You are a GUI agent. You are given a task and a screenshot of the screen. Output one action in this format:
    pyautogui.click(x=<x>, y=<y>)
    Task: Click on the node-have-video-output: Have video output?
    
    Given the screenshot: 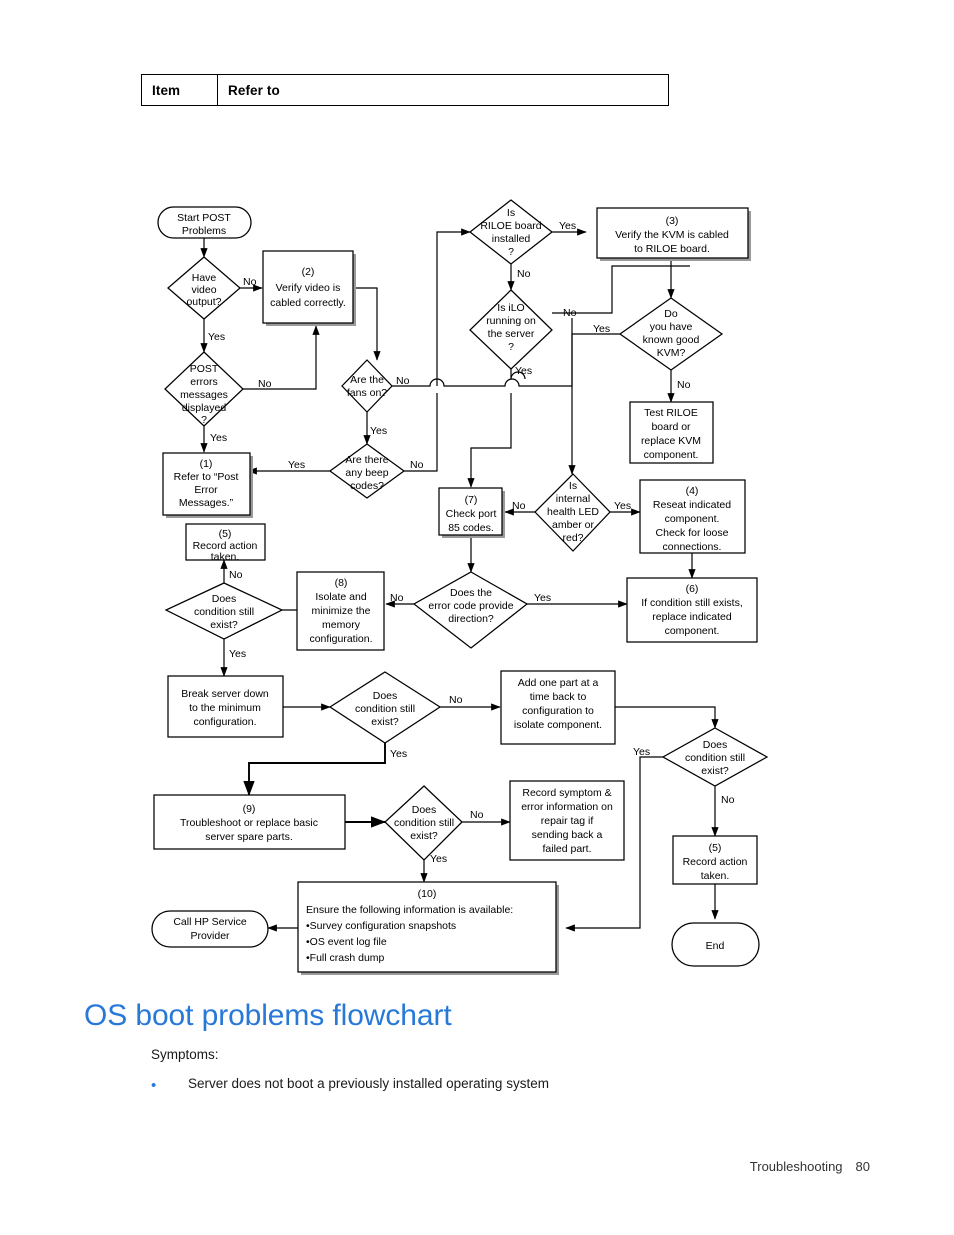 What is the action you would take?
    pyautogui.click(x=204, y=288)
    